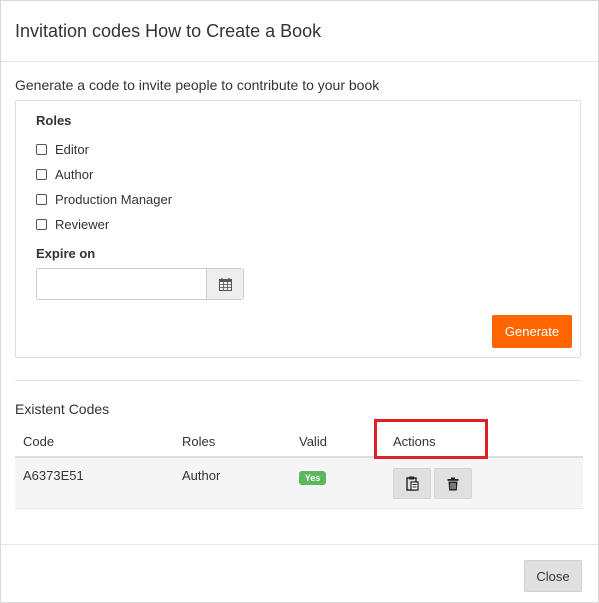 The height and width of the screenshot is (603, 599). I want to click on column-header-code: Code, so click(39, 441).